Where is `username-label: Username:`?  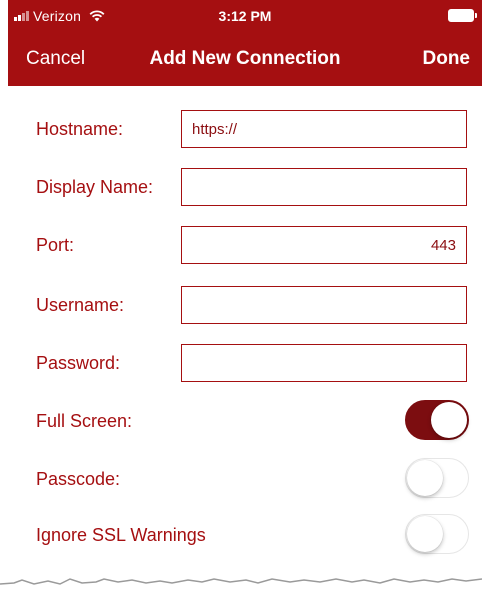 username-label: Username: is located at coordinates (80, 304).